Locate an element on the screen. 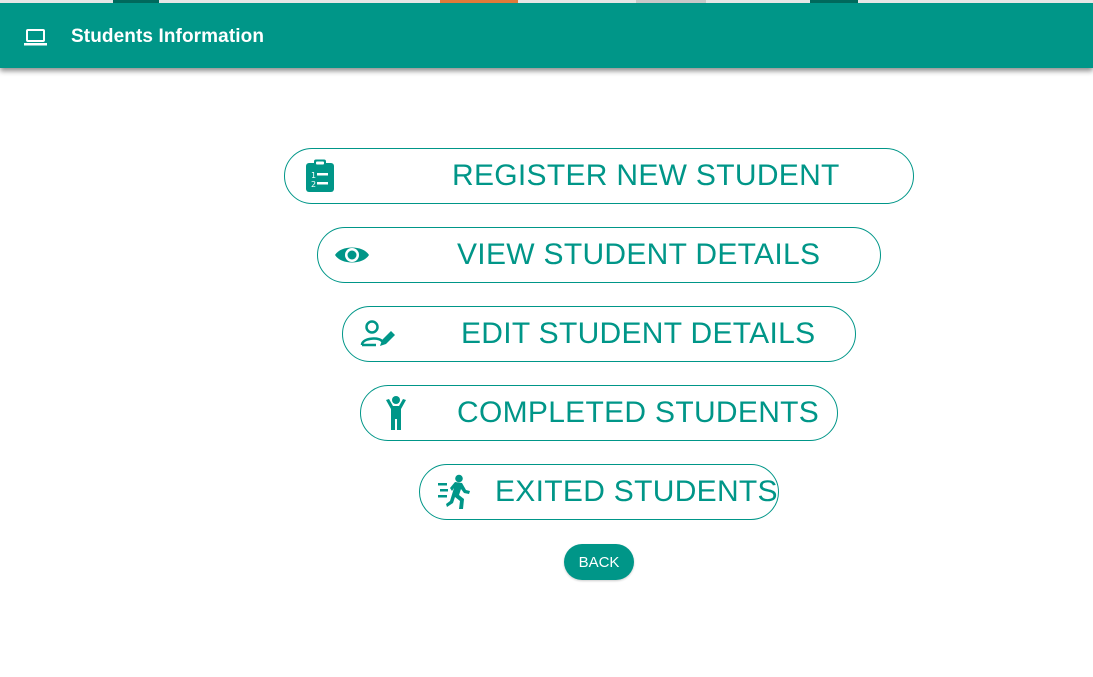  edit-student-details-button: EDIT STUDENT DETAILS is located at coordinates (599, 334).